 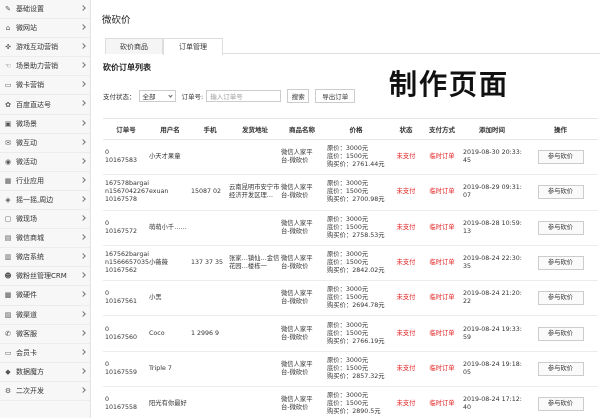 I want to click on status-cell: 未支付, so click(x=406, y=192).